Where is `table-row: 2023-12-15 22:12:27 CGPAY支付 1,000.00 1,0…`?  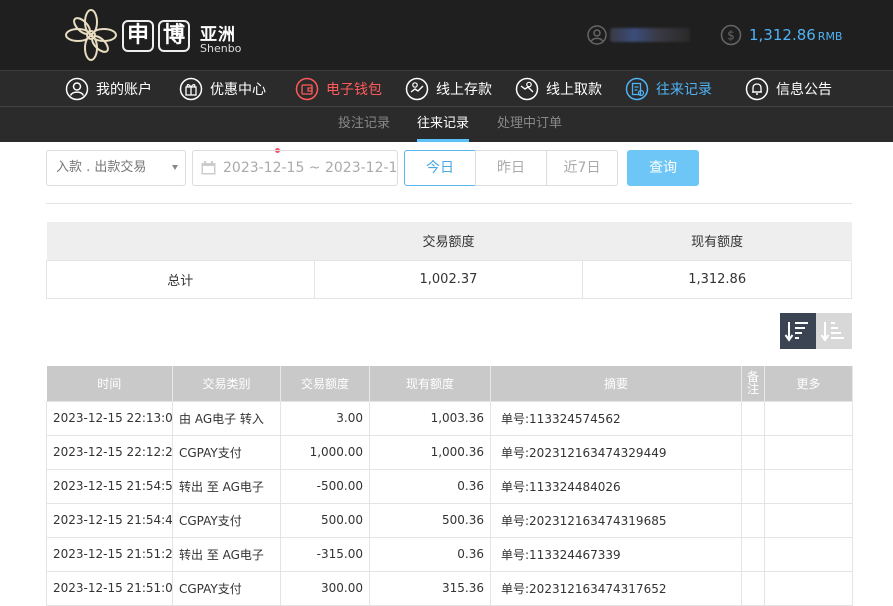
table-row: 2023-12-15 22:12:27 CGPAY支付 1,000.00 1,0… is located at coordinates (449, 452).